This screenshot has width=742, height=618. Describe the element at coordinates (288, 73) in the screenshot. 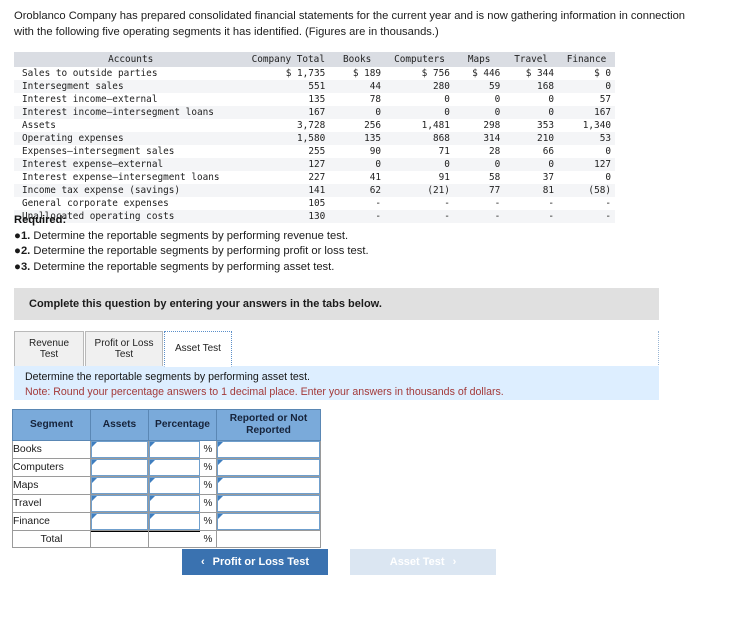

I see `financial-cell: $ 1,735` at that location.